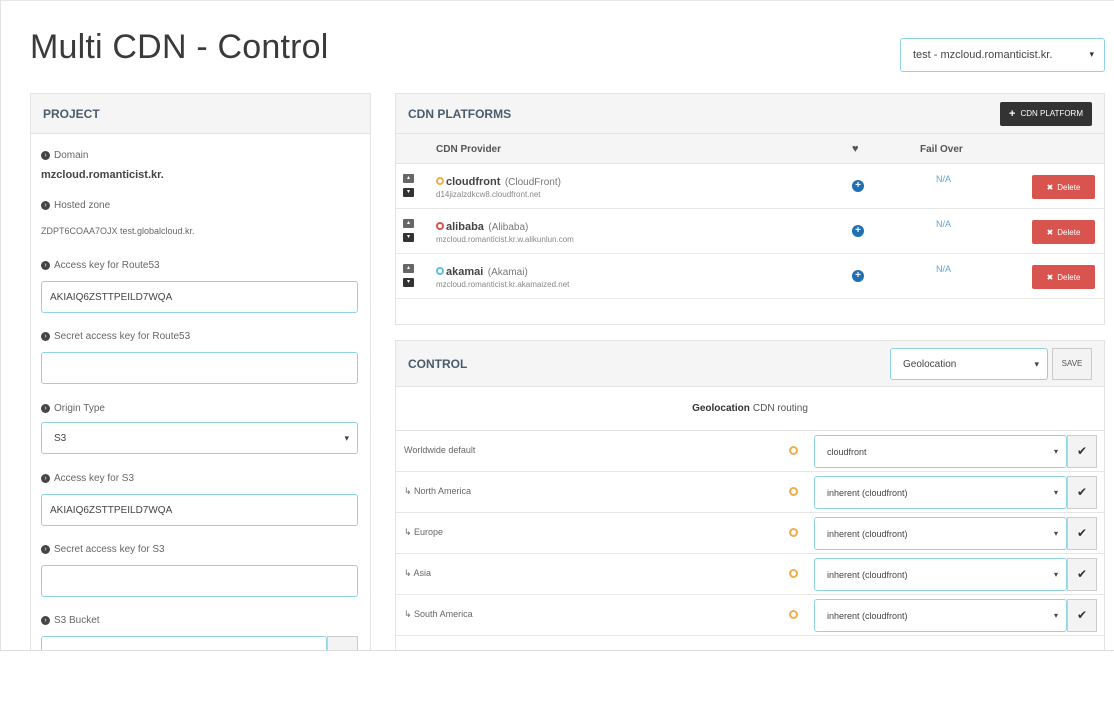 The image size is (1114, 705). I want to click on s3-secret-label: › Secret access key for S3, so click(103, 549).